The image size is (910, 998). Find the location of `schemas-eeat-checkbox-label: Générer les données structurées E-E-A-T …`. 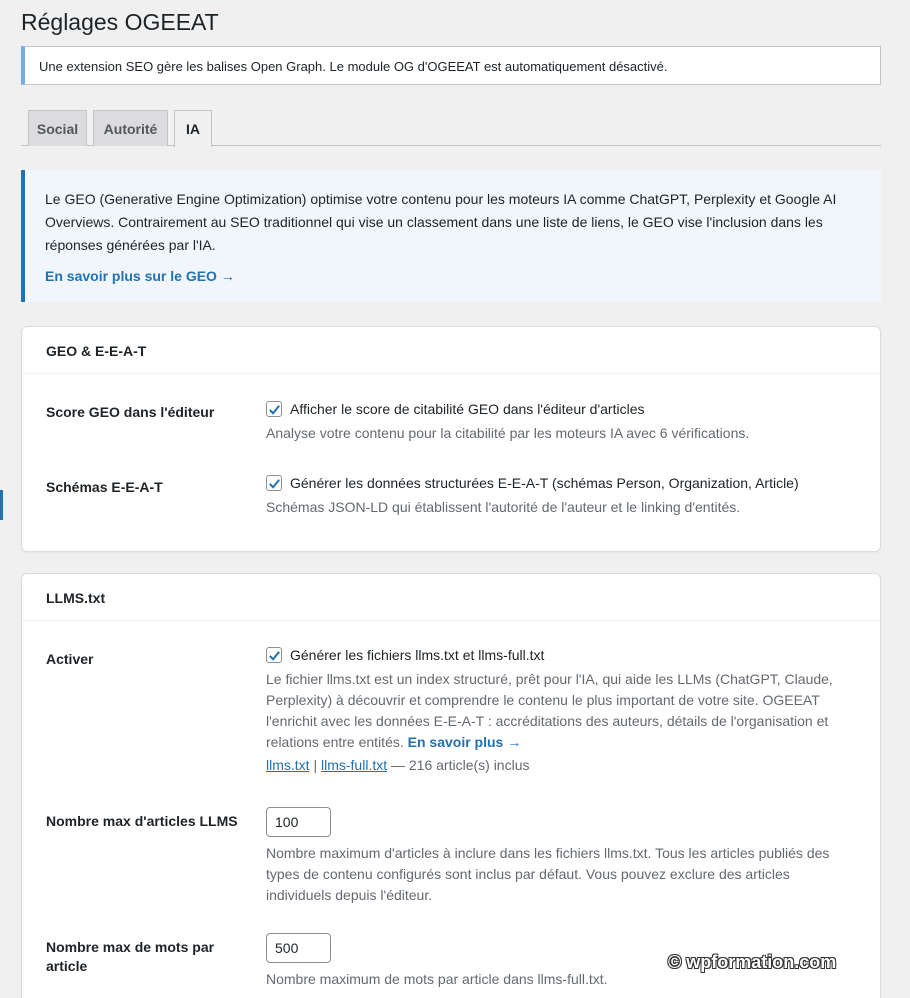

schemas-eeat-checkbox-label: Générer les données structurées E-E-A-T … is located at coordinates (544, 483).